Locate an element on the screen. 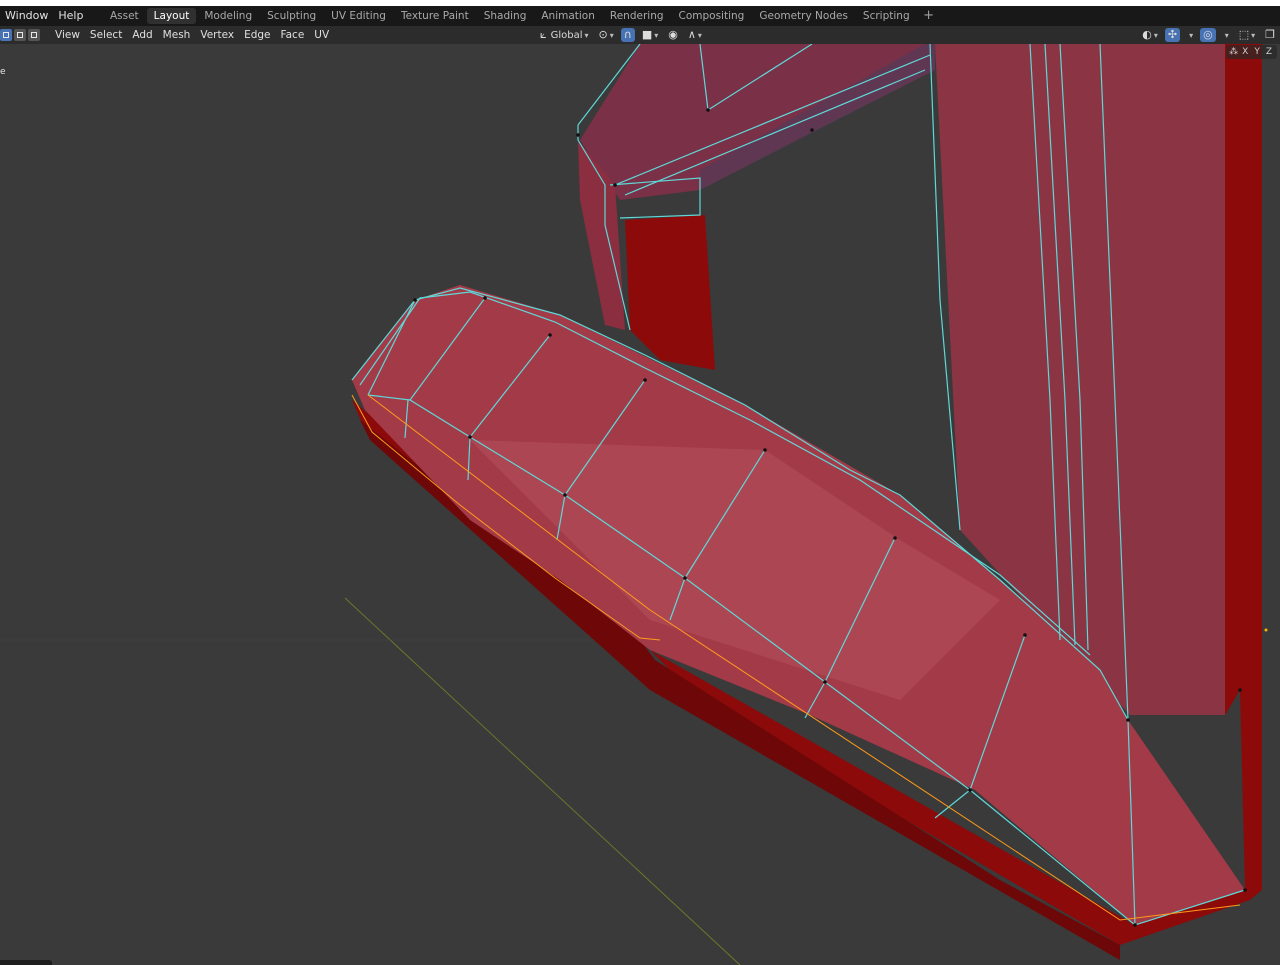  menu-edge: Edge is located at coordinates (257, 35).